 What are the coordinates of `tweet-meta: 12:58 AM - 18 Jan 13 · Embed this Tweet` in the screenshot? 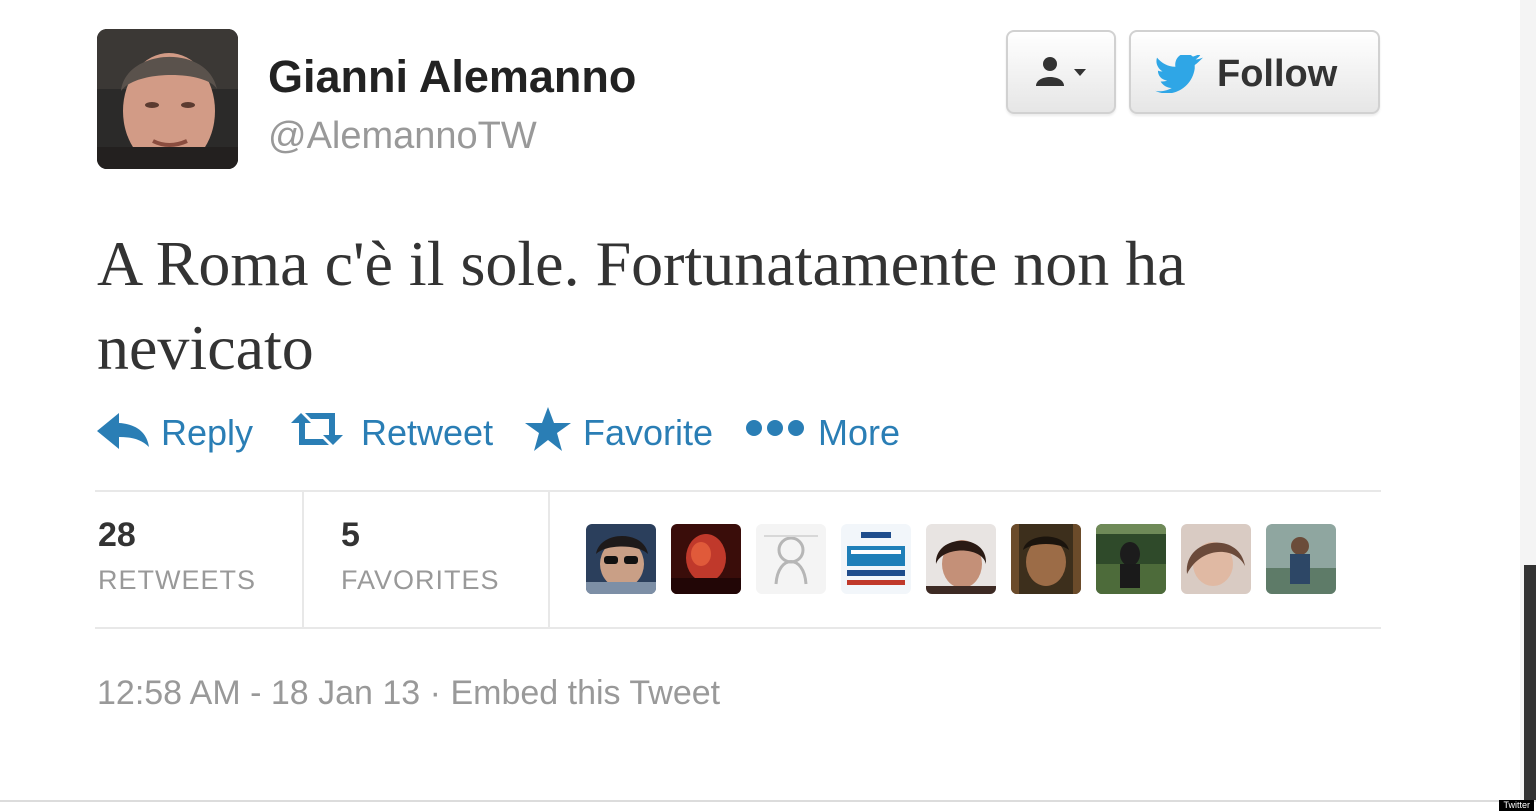 It's located at (408, 693).